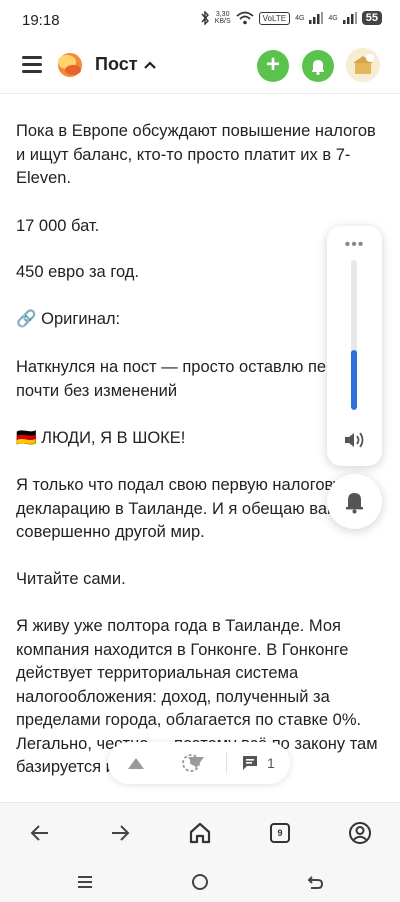  I want to click on divider, so click(226, 763).